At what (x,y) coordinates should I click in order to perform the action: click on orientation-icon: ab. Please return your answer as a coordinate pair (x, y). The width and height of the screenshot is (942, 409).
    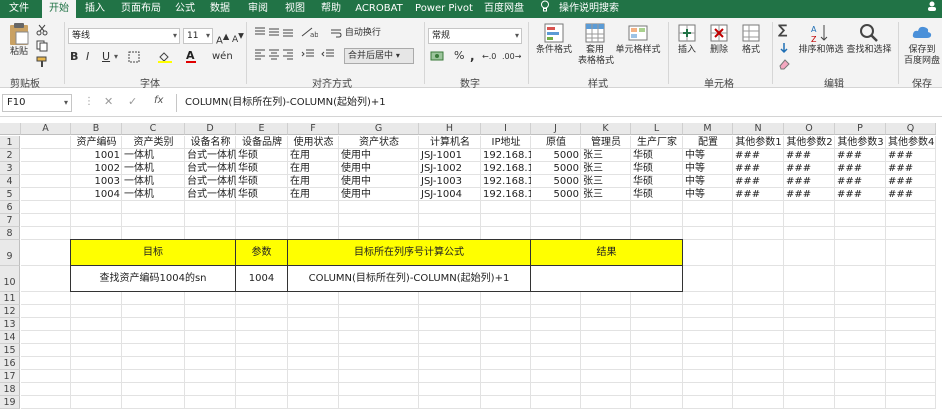
    Looking at the image, I should click on (309, 34).